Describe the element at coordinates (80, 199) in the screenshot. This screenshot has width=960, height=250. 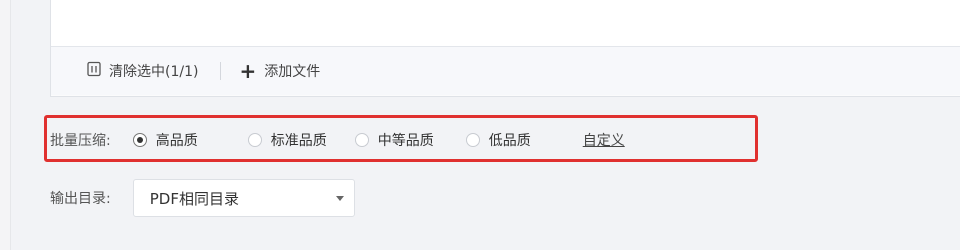
I see `output-directory-label: 输出目录:` at that location.